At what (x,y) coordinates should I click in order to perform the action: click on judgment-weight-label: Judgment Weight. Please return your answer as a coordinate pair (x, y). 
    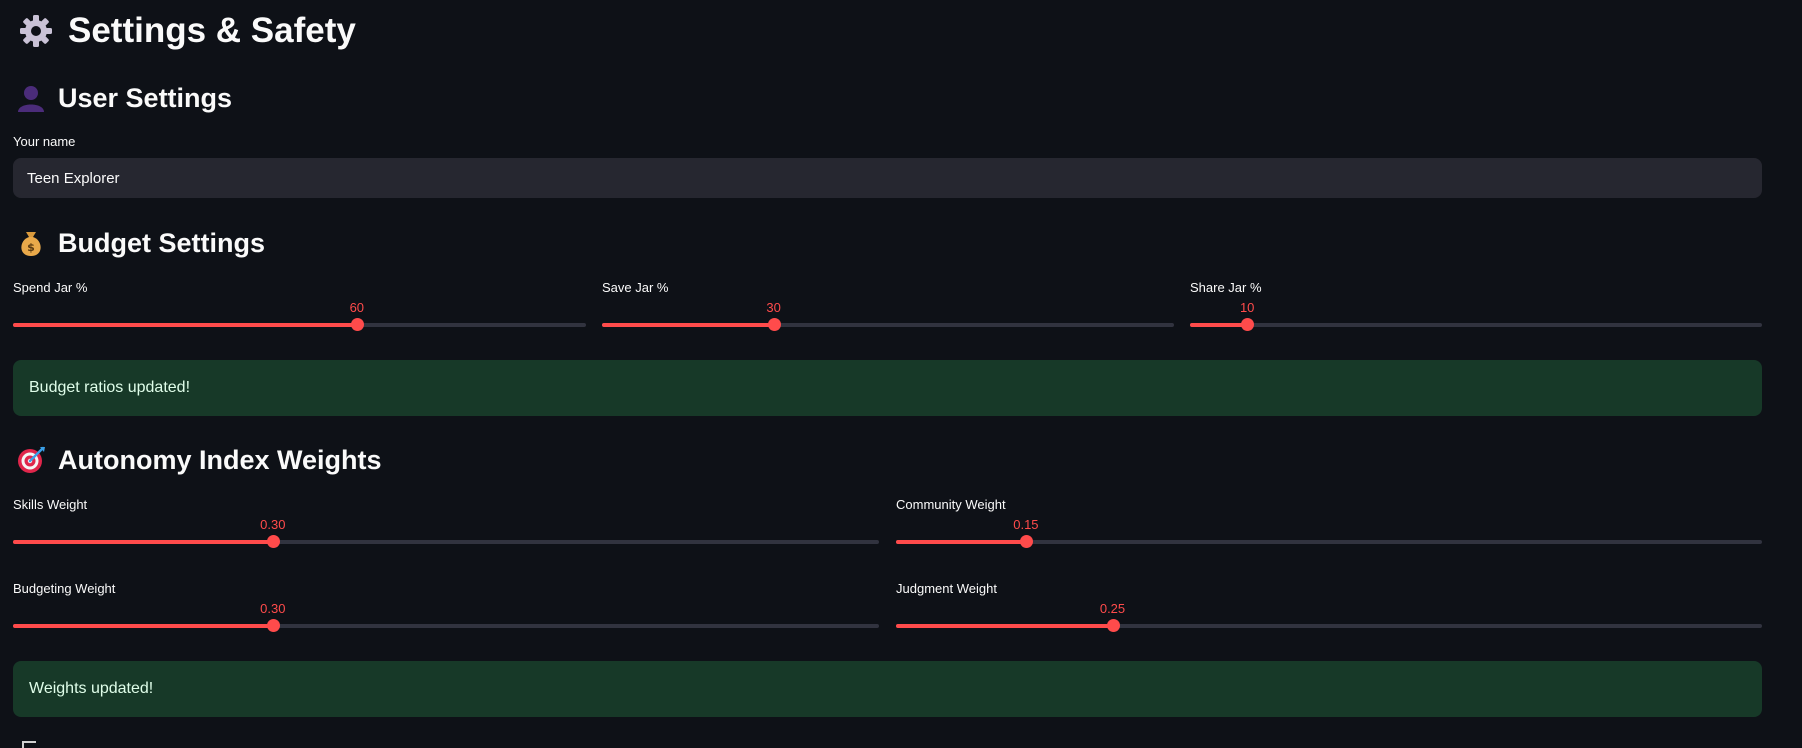
    Looking at the image, I should click on (946, 588).